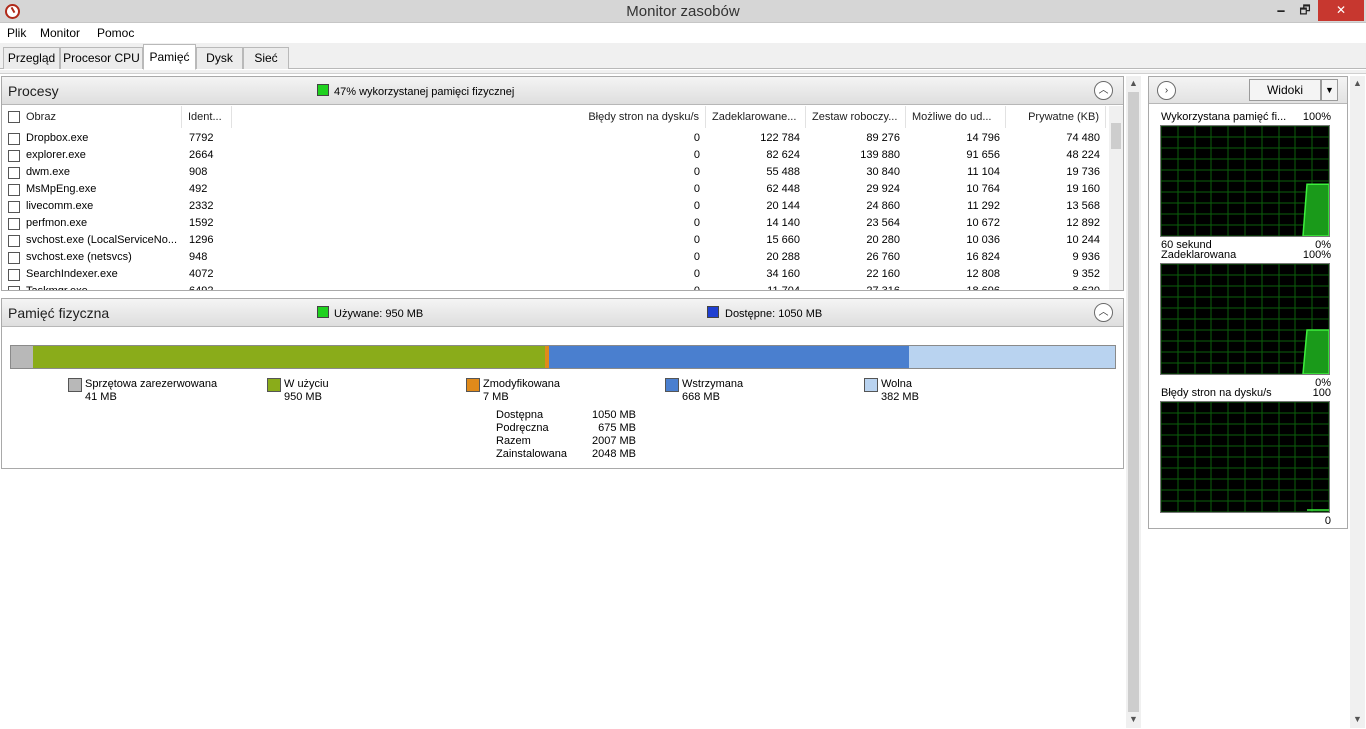 This screenshot has width=1366, height=729. I want to click on tab-strip: Przegląd Procesor CPU Pamięć Dysk Sieć, so click(683, 56).